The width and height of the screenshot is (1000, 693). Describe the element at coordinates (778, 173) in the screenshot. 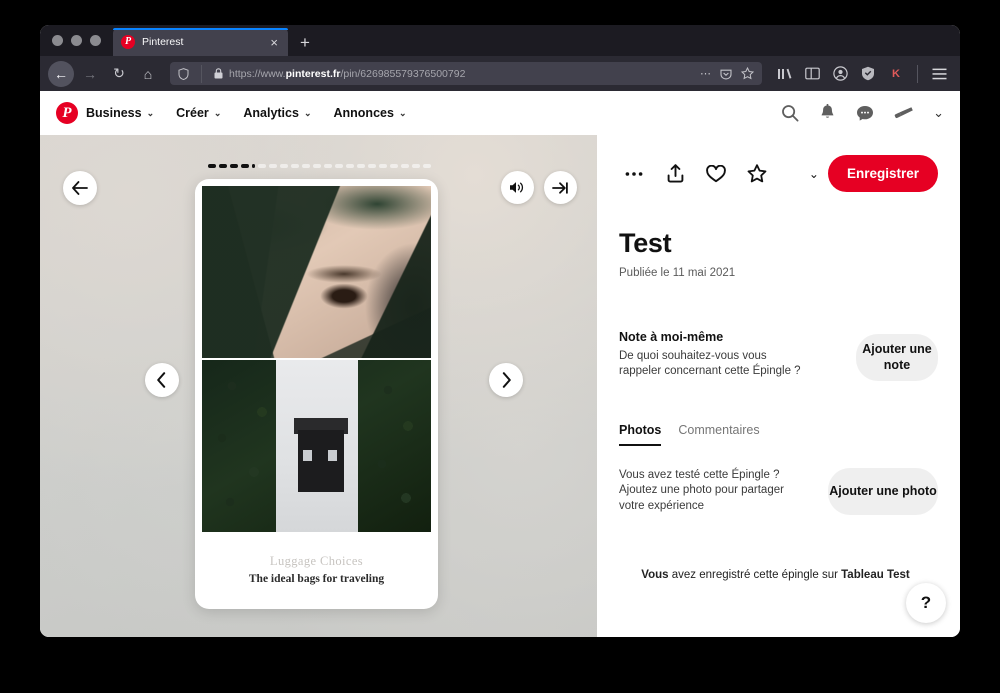

I see `pin-action-bar: ⌄ Enregistrer` at that location.